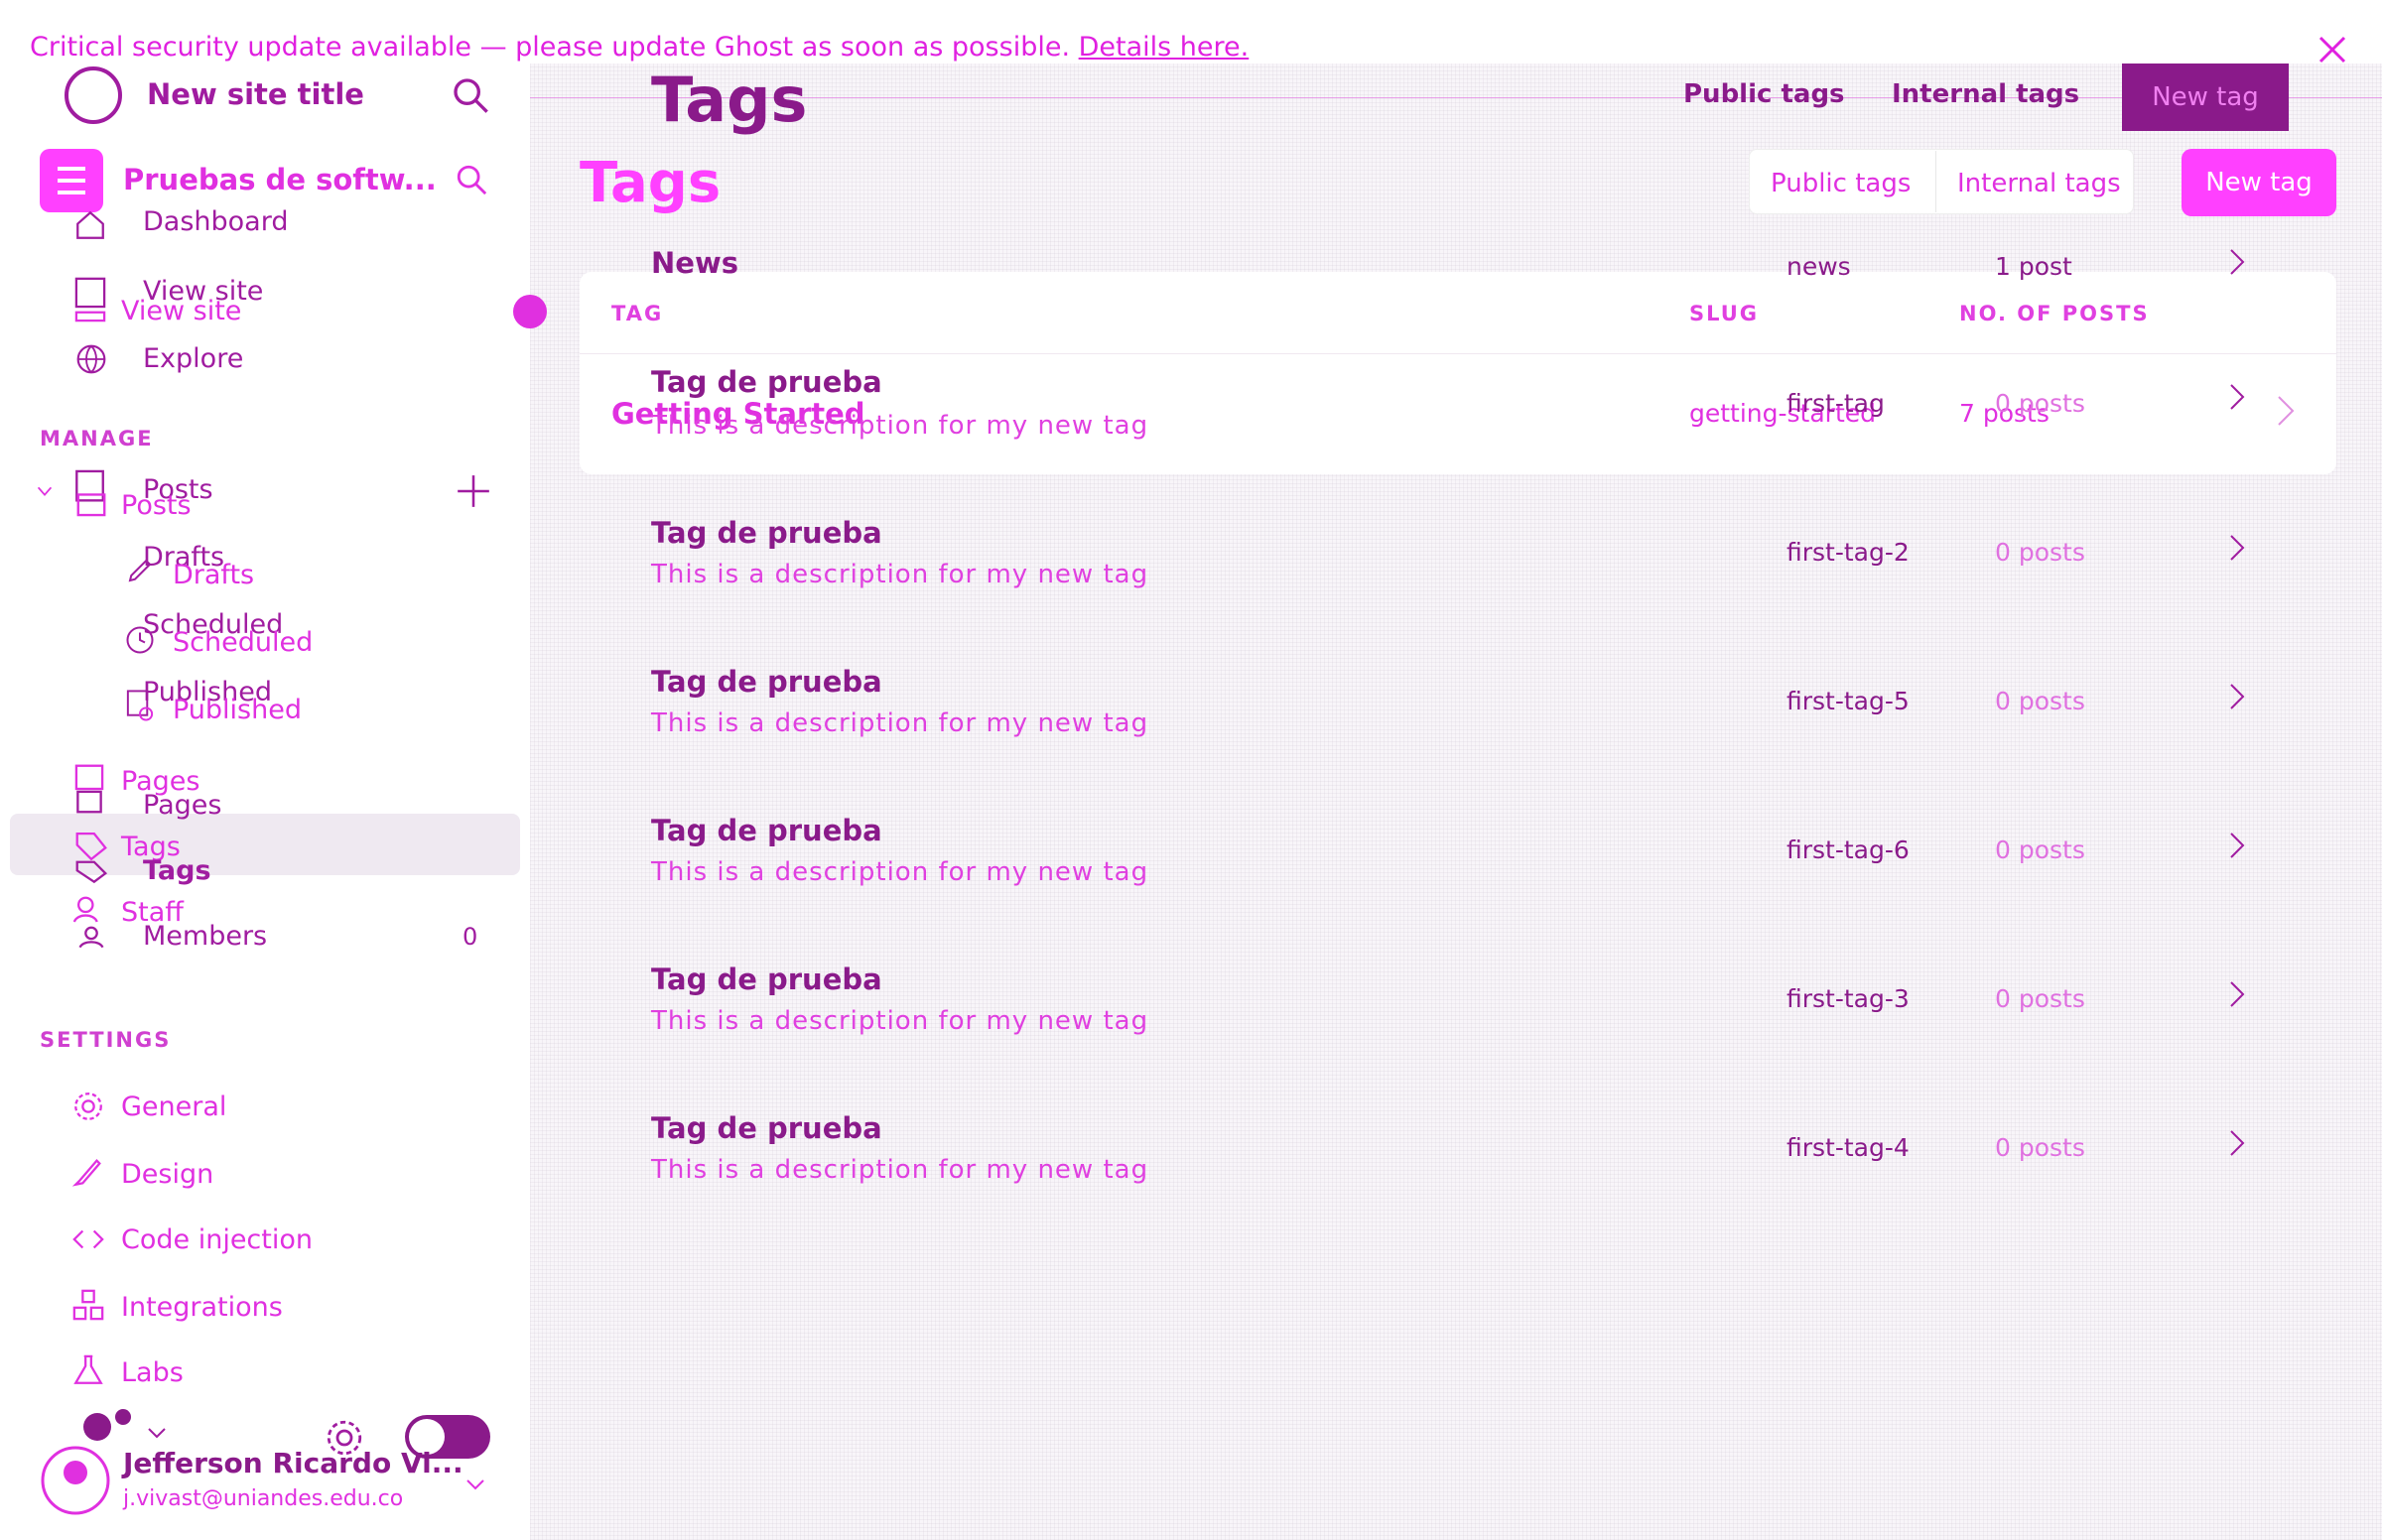 This screenshot has height=1540, width=2382. Describe the element at coordinates (1724, 313) in the screenshot. I see `column-header-slug: SLUG` at that location.